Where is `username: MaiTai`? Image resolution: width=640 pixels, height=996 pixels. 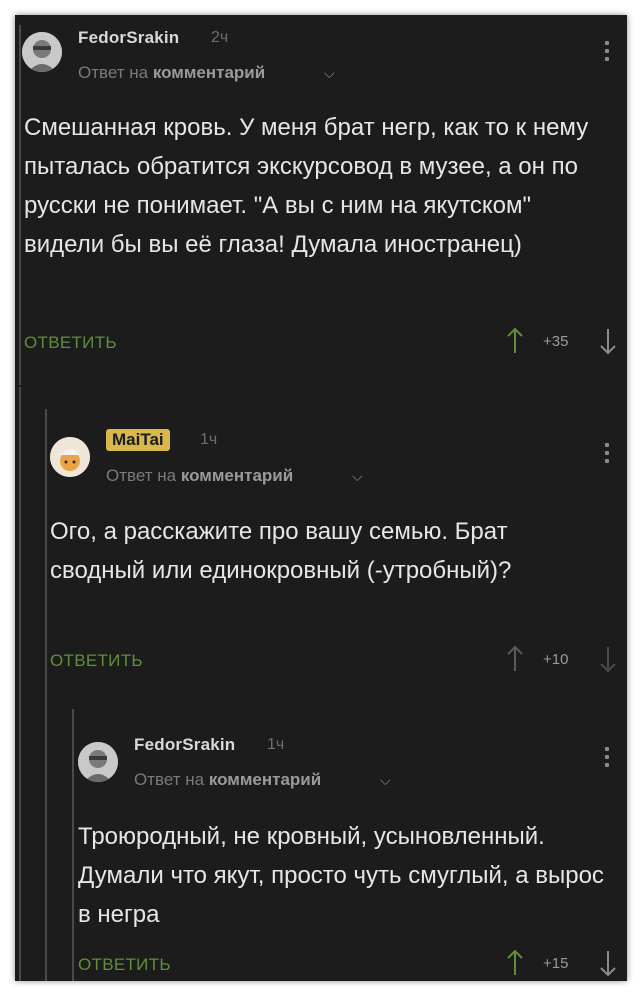 username: MaiTai is located at coordinates (138, 440).